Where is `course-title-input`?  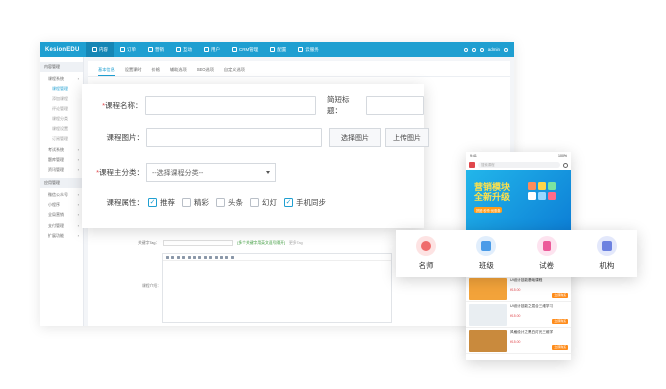 course-title-input is located at coordinates (230, 105).